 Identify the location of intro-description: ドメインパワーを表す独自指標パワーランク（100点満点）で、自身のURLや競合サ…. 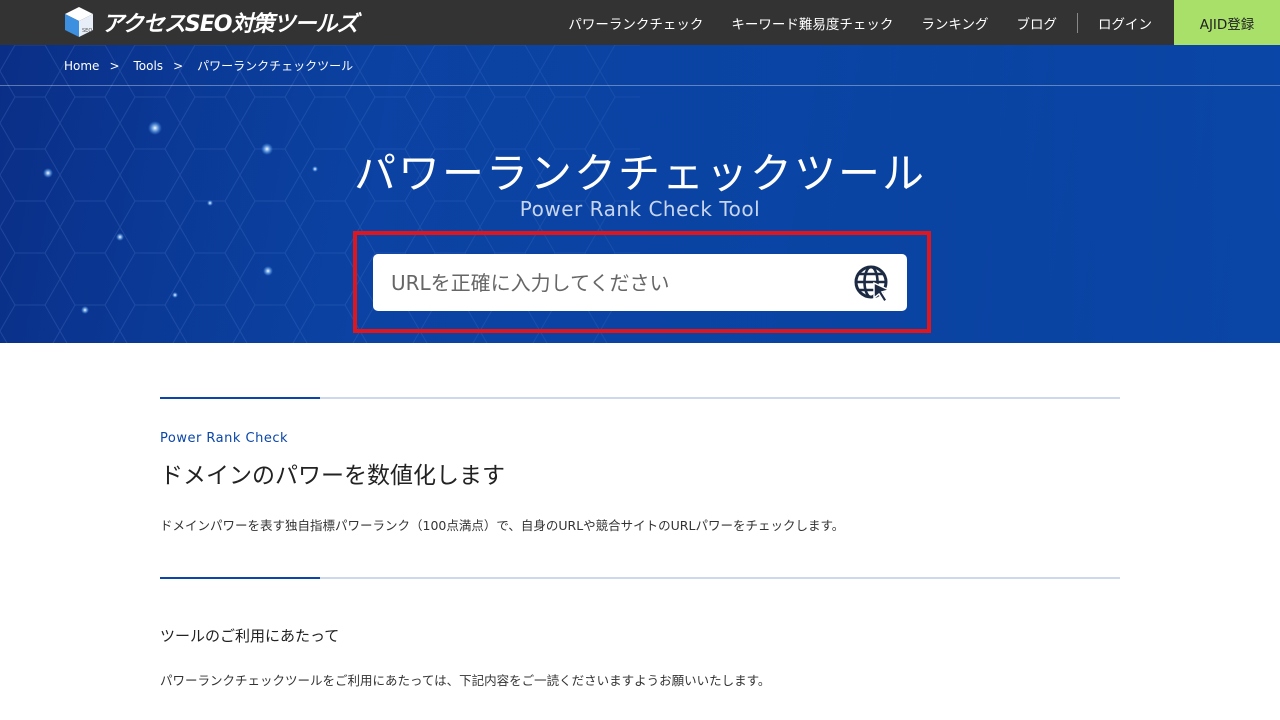
(502, 525).